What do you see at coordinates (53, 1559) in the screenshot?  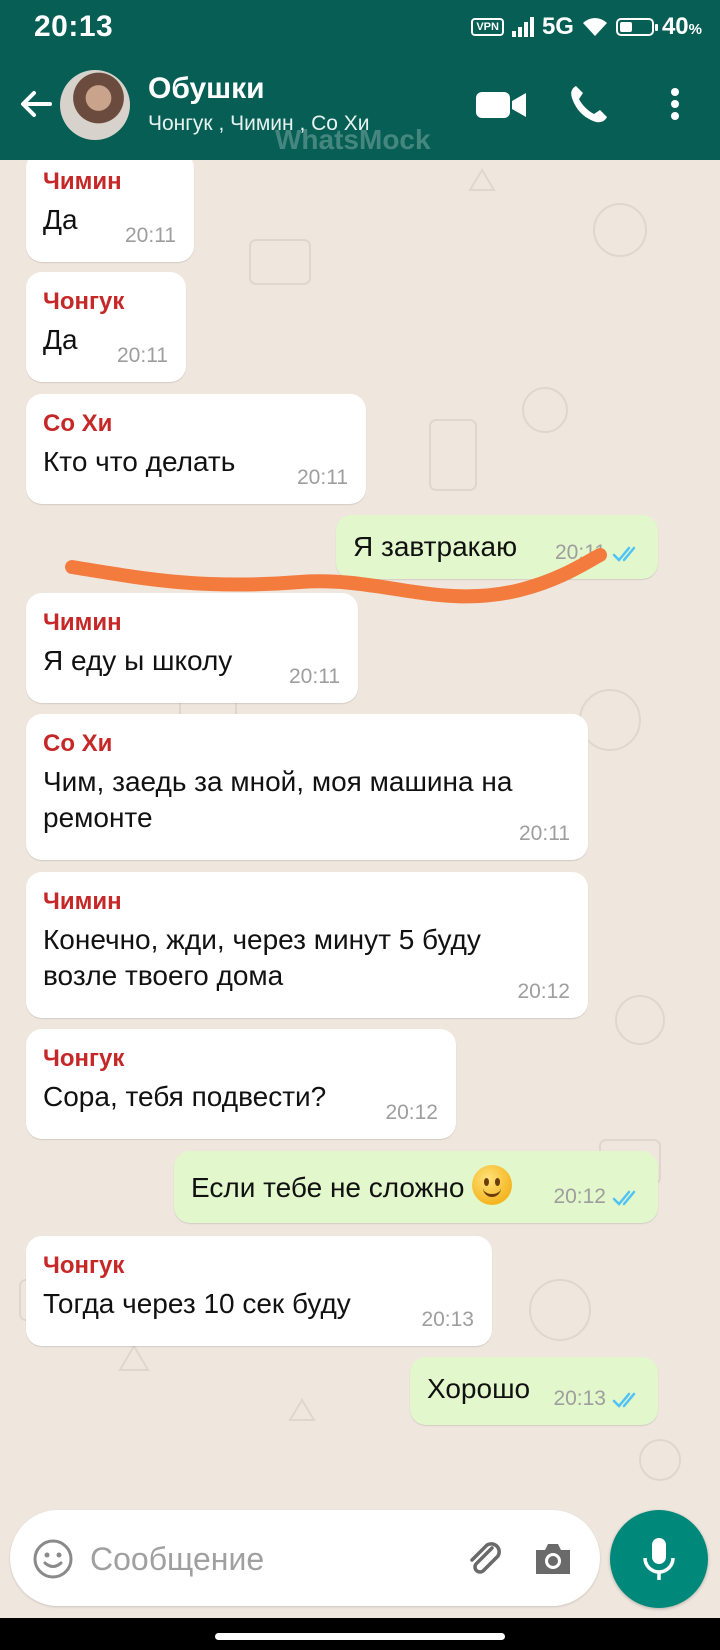 I see `emoji-icon` at bounding box center [53, 1559].